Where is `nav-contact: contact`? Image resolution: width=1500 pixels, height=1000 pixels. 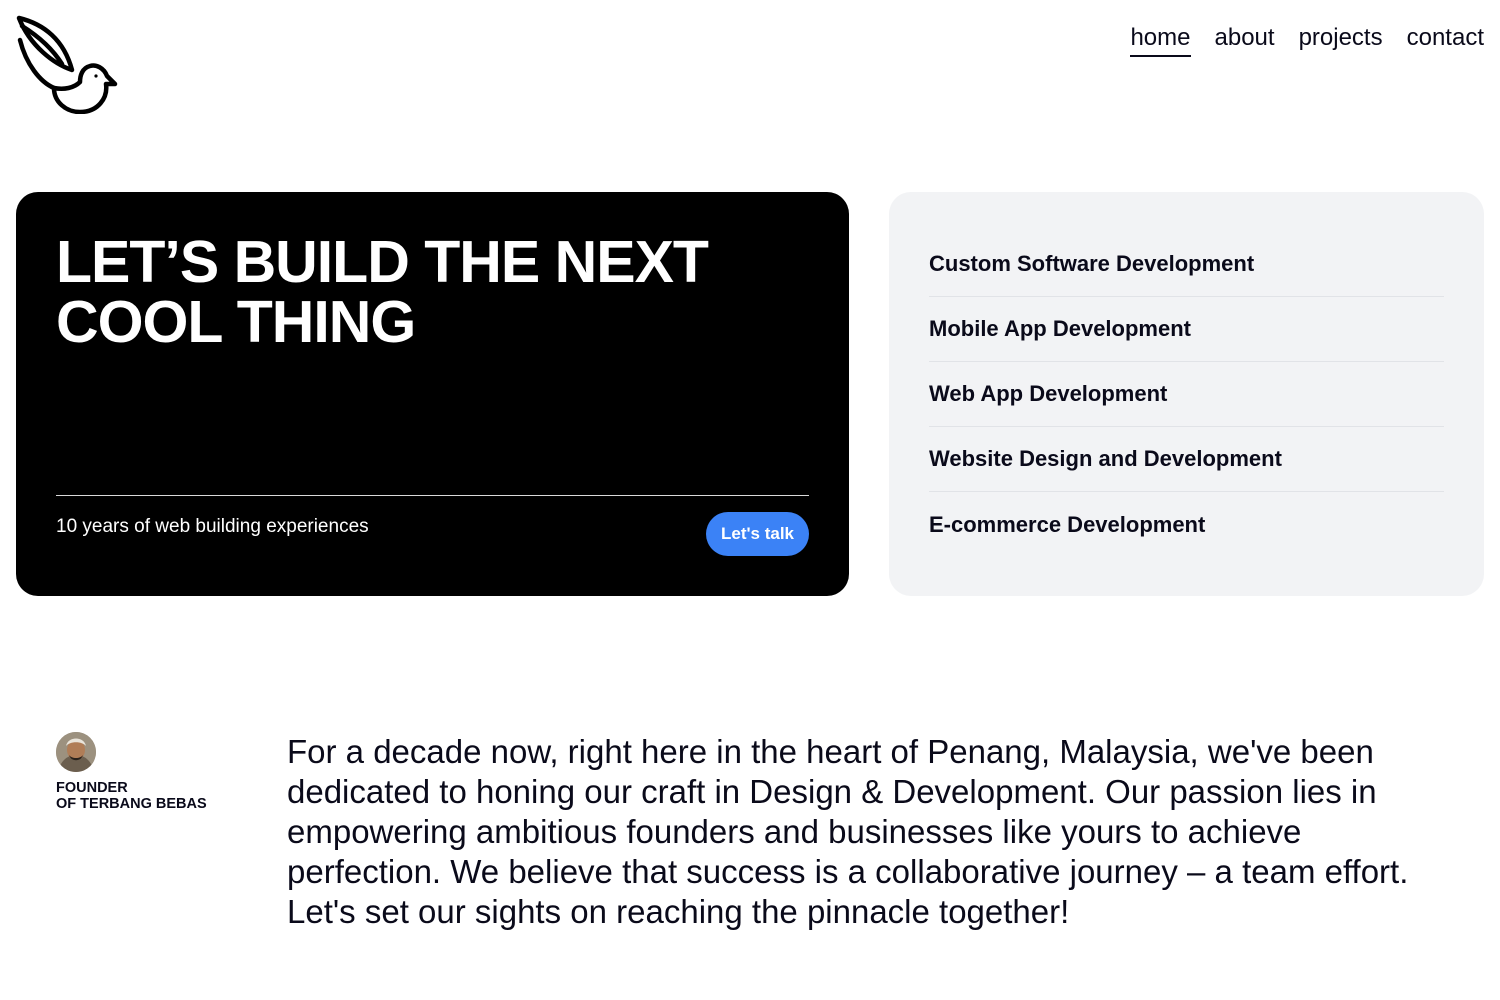 nav-contact: contact is located at coordinates (1445, 40).